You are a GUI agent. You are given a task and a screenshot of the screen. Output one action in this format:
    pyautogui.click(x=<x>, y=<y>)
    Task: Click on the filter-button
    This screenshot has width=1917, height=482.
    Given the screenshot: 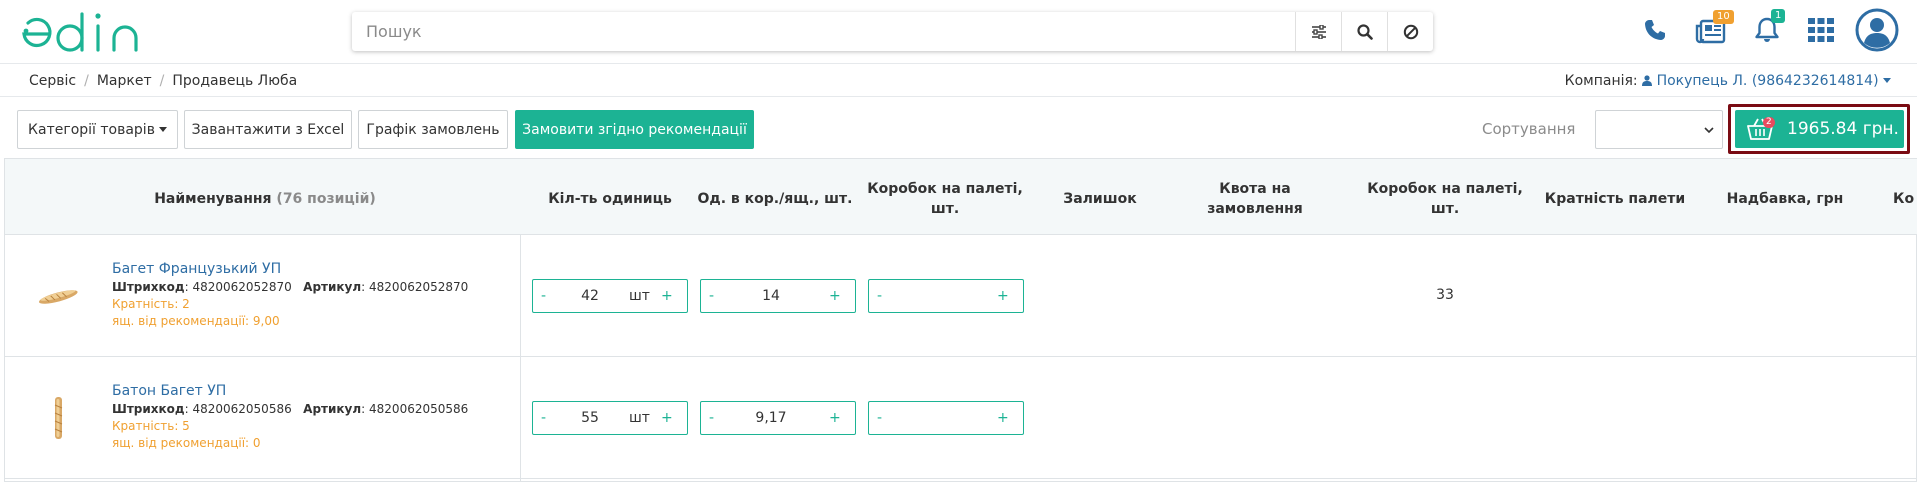 What is the action you would take?
    pyautogui.click(x=1318, y=31)
    